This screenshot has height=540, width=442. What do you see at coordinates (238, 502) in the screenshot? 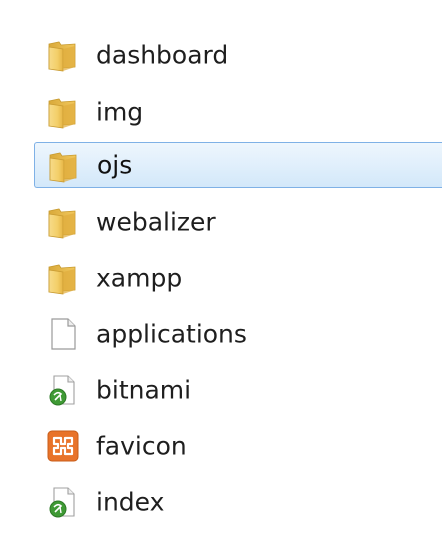
I see `file-item-index: index` at bounding box center [238, 502].